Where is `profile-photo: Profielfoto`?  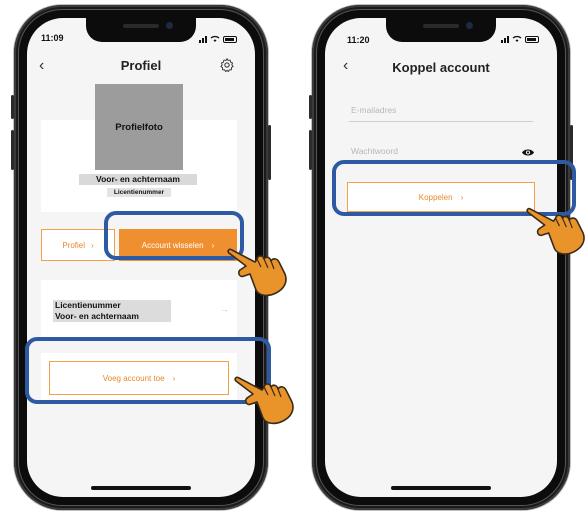 profile-photo: Profielfoto is located at coordinates (139, 127).